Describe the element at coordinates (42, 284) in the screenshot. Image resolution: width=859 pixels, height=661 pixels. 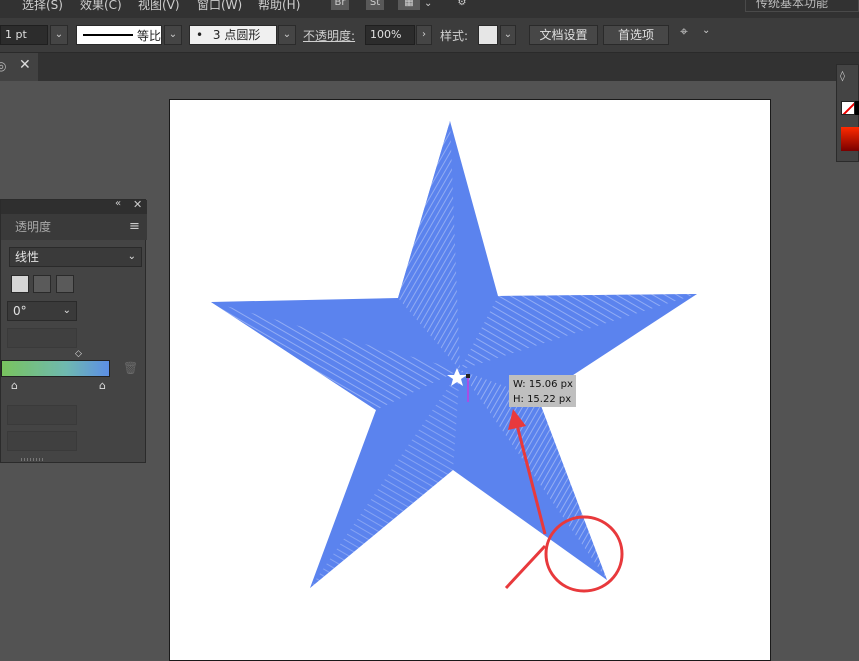
I see `stroke-gradient-along-icon` at that location.